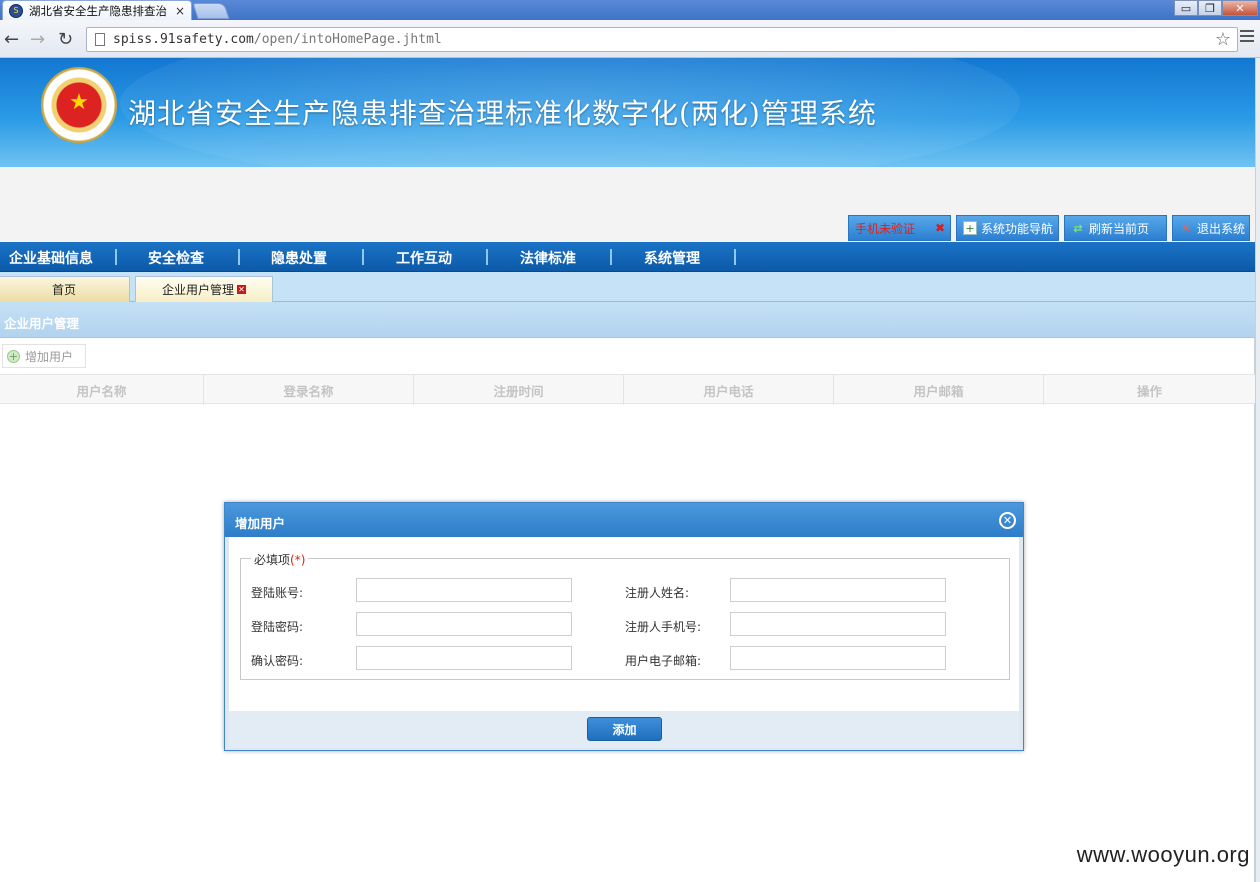 This screenshot has height=882, width=1260. I want to click on browser-tab-title: 湖北省安全生产隐患排查治, so click(98, 10).